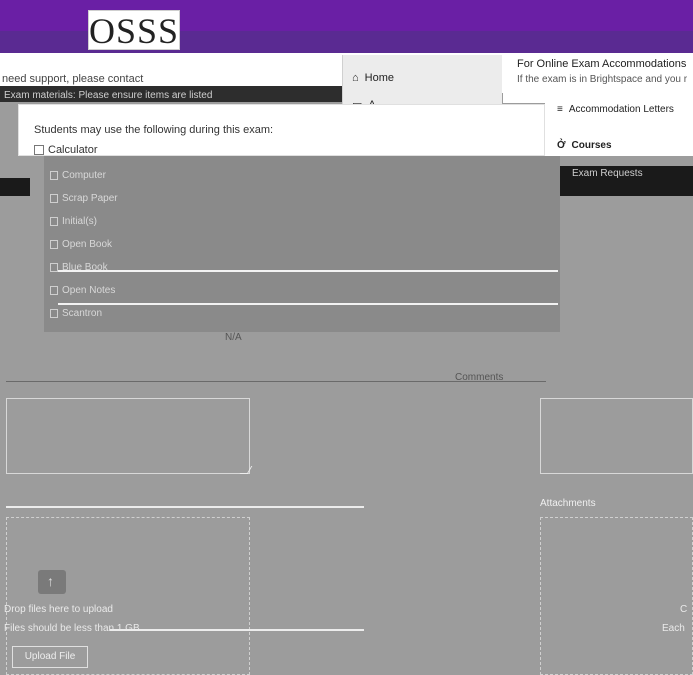 The height and width of the screenshot is (675, 693). Describe the element at coordinates (602, 64) in the screenshot. I see `online-accommodations-title: For Online Exam Accommodations` at that location.